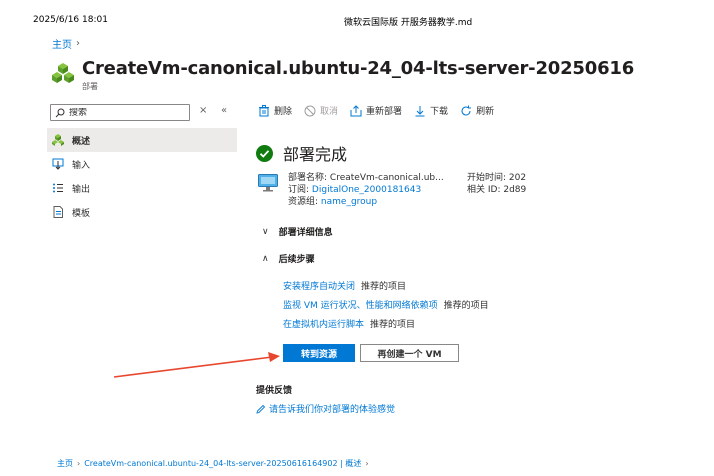 This screenshot has width=714, height=476. I want to click on refresh-label: 刷新, so click(485, 112).